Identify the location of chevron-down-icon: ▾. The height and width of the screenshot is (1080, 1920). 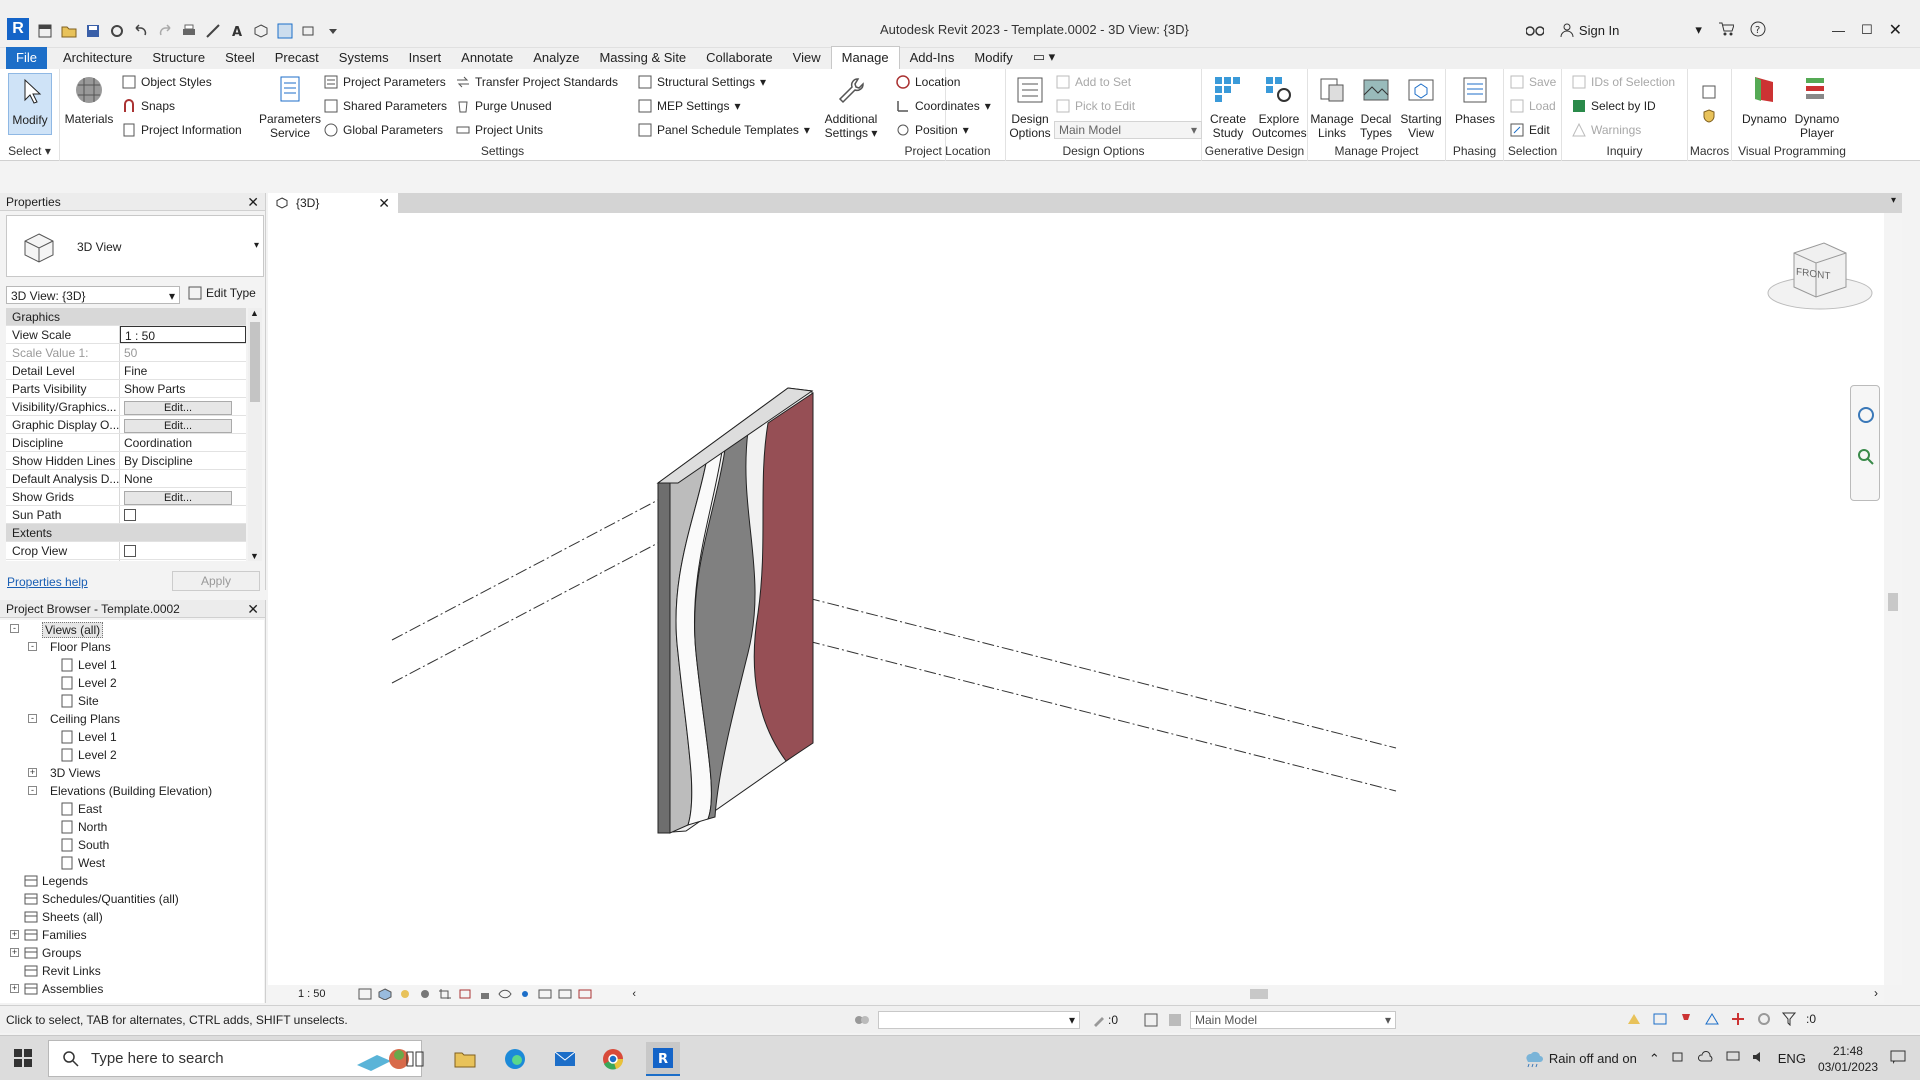
(256, 245).